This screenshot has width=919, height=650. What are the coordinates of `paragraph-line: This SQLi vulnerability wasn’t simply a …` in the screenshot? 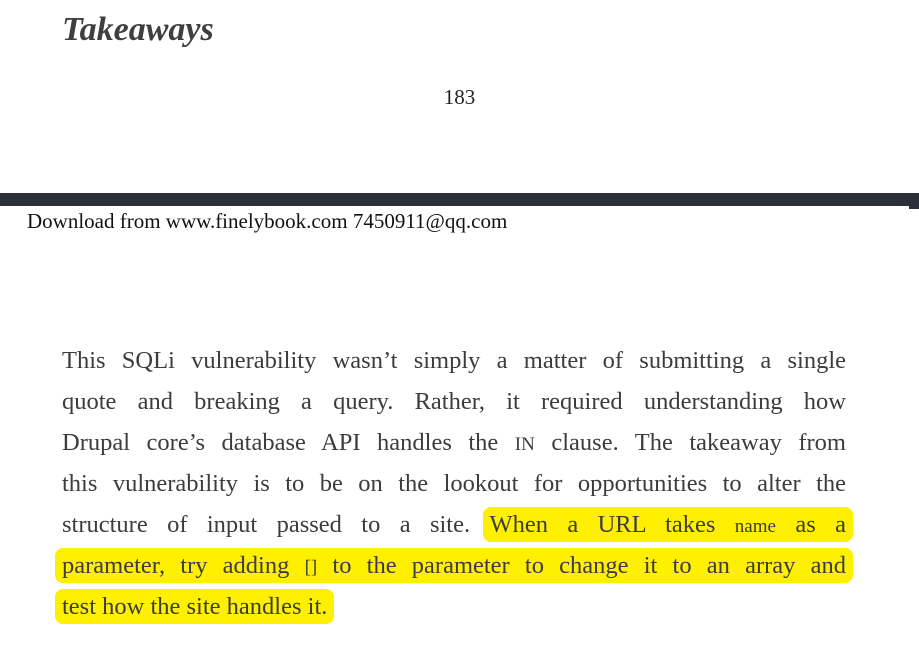 It's located at (454, 360).